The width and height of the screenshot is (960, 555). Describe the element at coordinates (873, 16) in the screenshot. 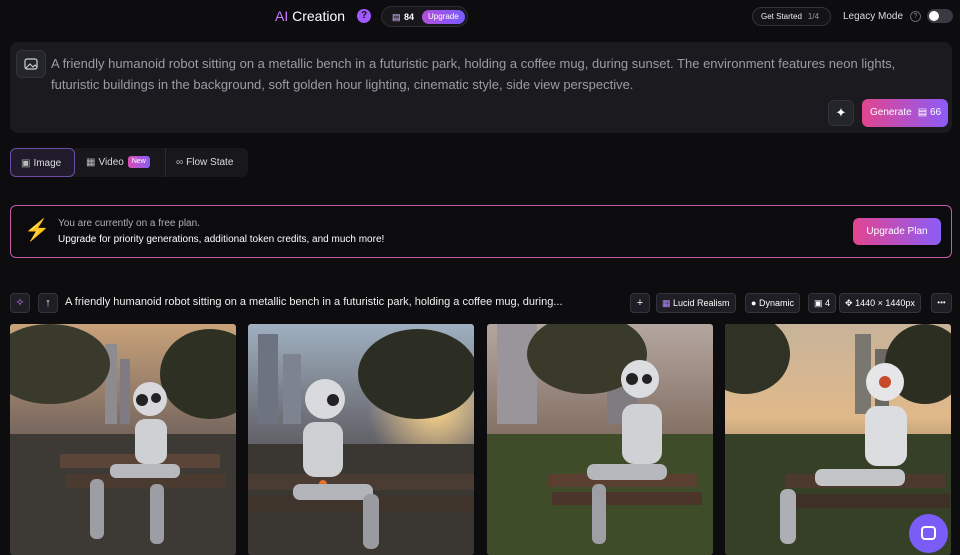

I see `legacy-mode-label: Legacy Mode` at that location.